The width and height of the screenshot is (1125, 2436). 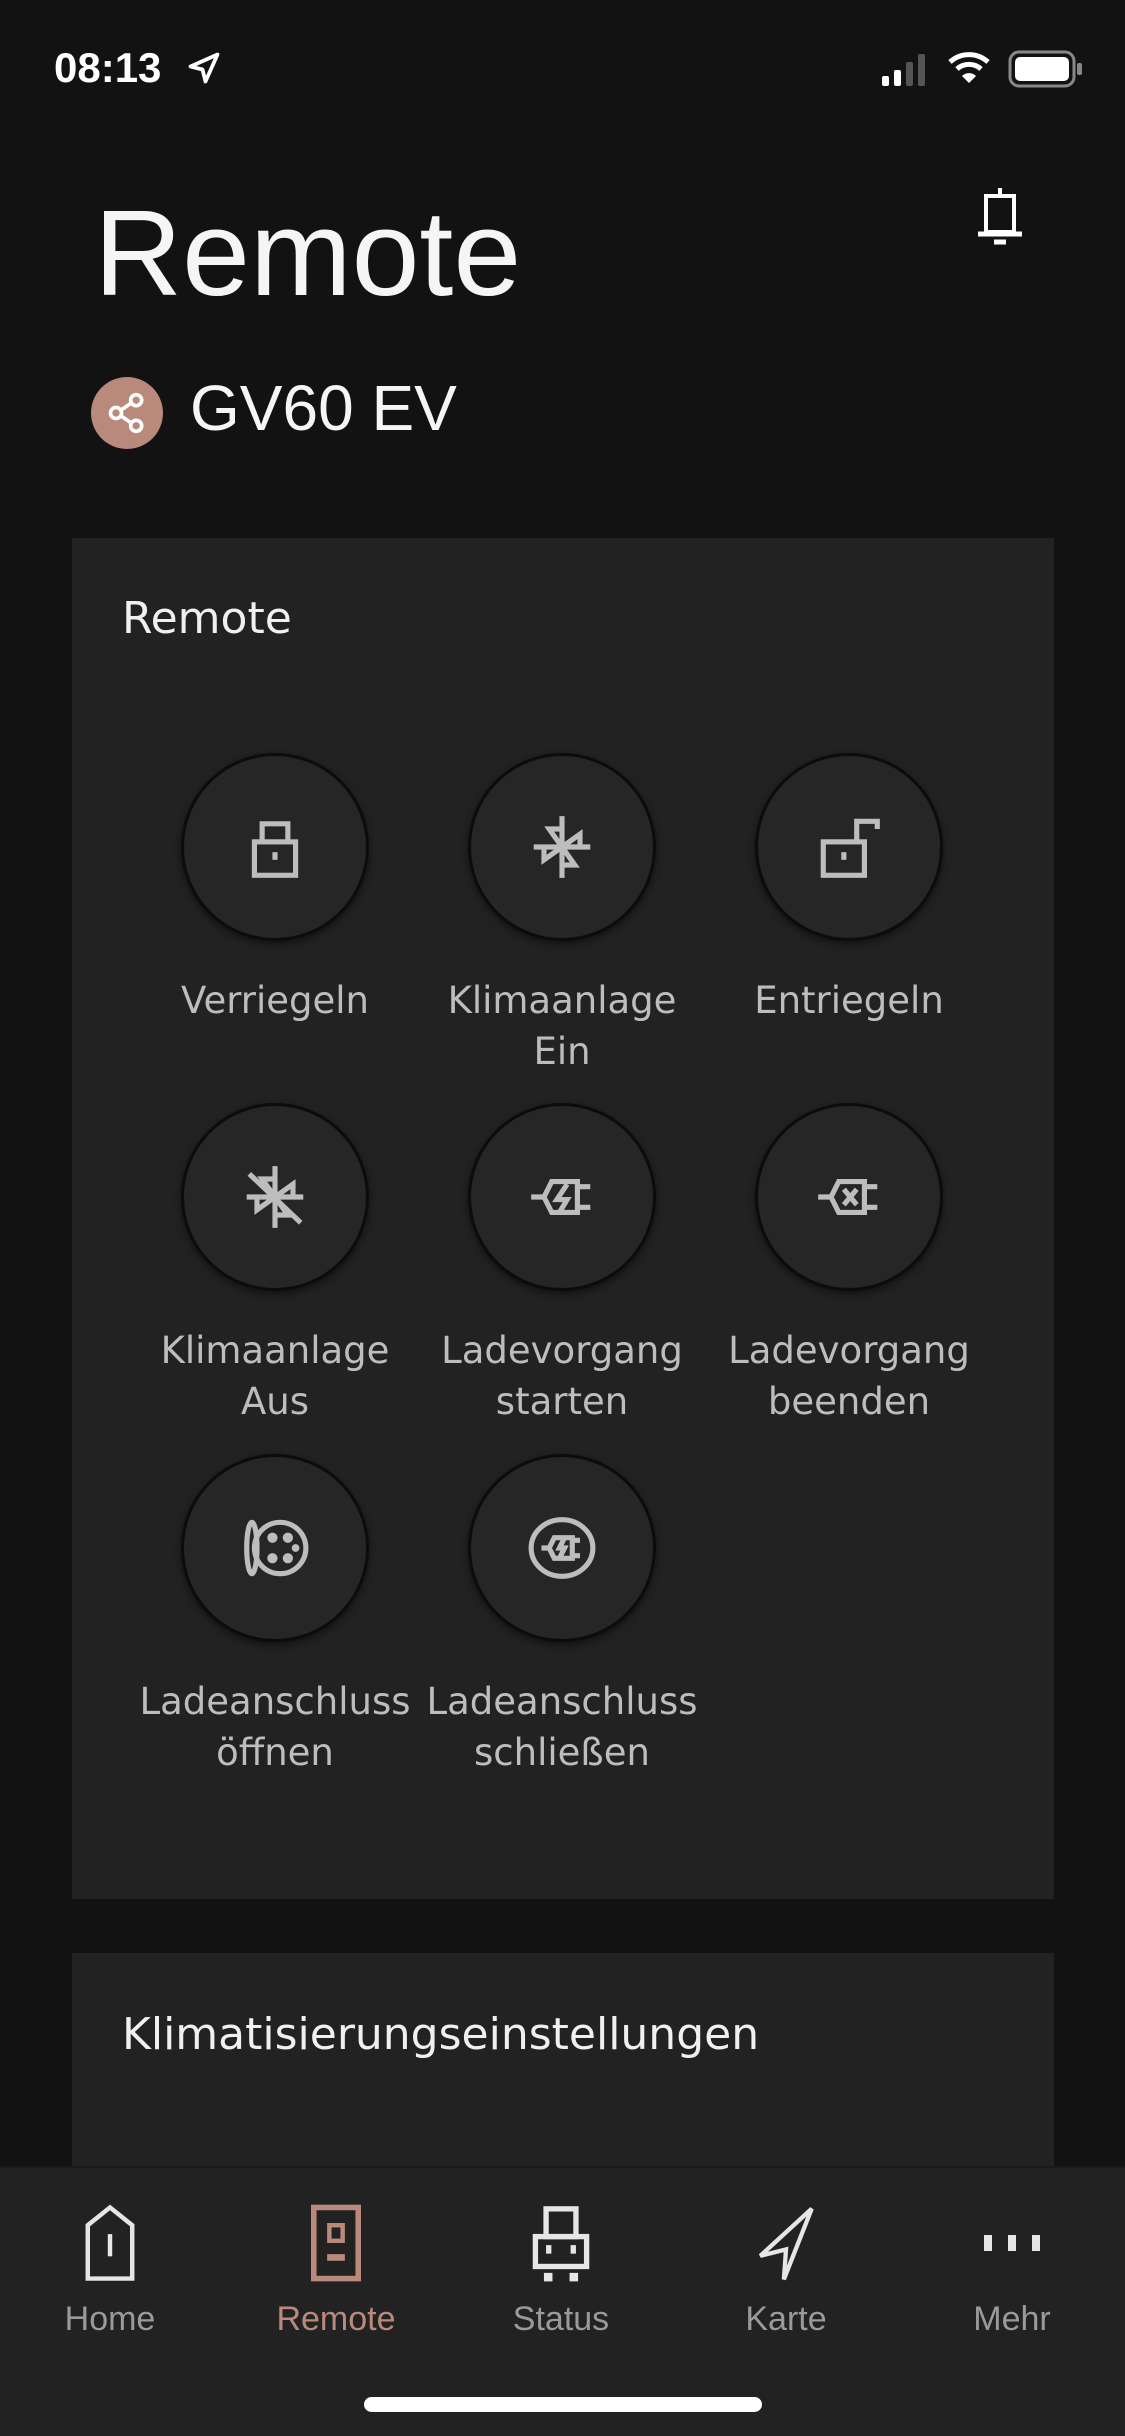 I want to click on climate-settings-title: Klimatisierungseinstellungen, so click(x=441, y=2034).